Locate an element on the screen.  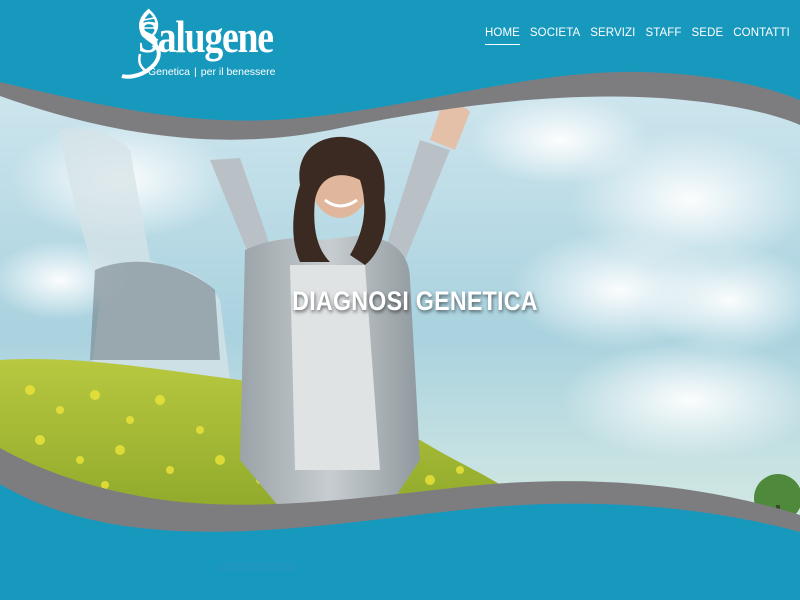
main-nav: HOME SOCIETA SERVIZI STAFF SEDE CONTATTI is located at coordinates (637, 35).